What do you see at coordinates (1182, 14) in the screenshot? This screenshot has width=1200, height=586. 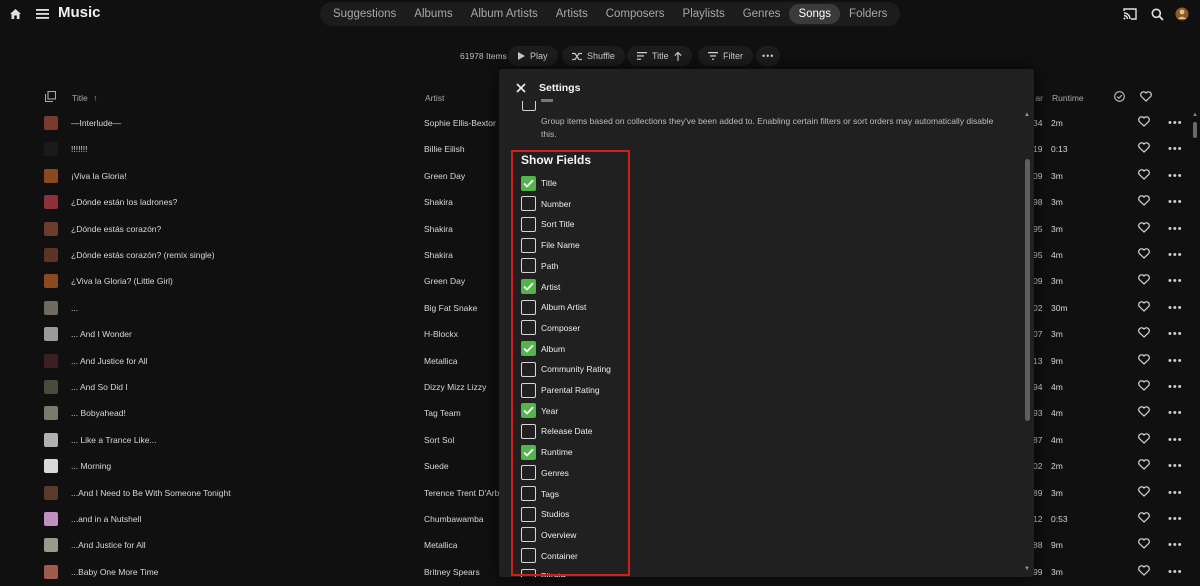 I see `user-avatar` at bounding box center [1182, 14].